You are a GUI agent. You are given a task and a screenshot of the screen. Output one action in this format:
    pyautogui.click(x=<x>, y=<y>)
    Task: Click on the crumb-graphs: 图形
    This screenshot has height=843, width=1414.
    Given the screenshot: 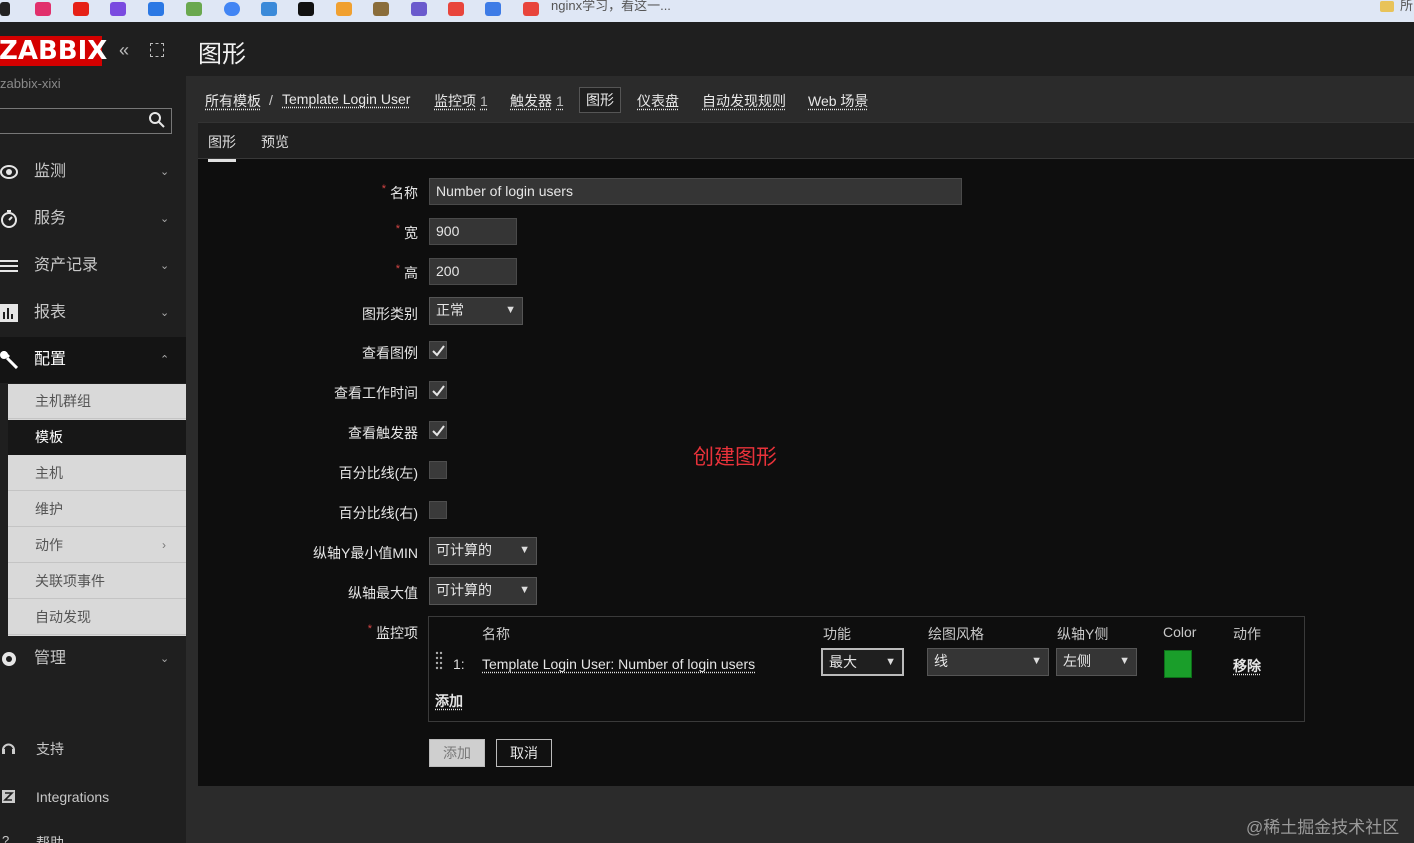 What is the action you would take?
    pyautogui.click(x=600, y=100)
    